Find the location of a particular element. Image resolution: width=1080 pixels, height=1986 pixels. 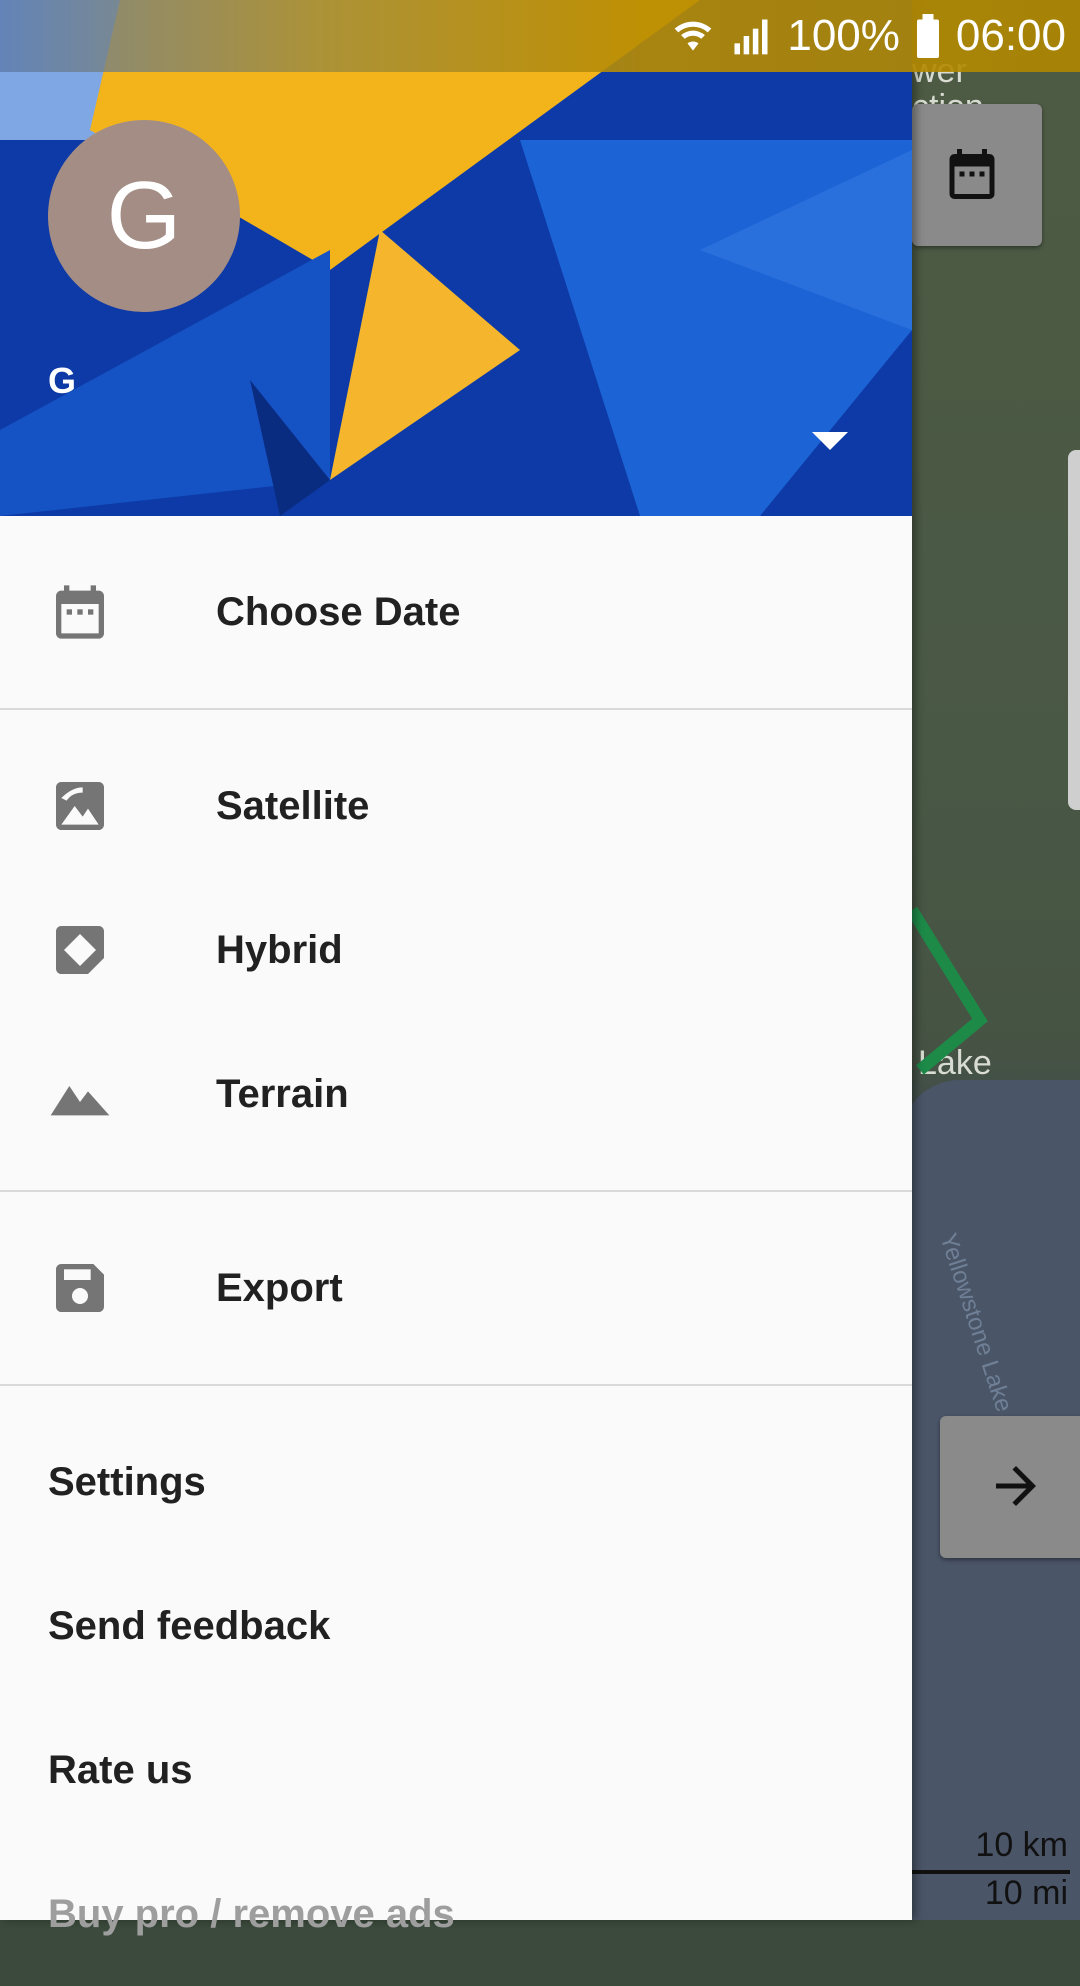

clock: 06:00 is located at coordinates (1010, 35).